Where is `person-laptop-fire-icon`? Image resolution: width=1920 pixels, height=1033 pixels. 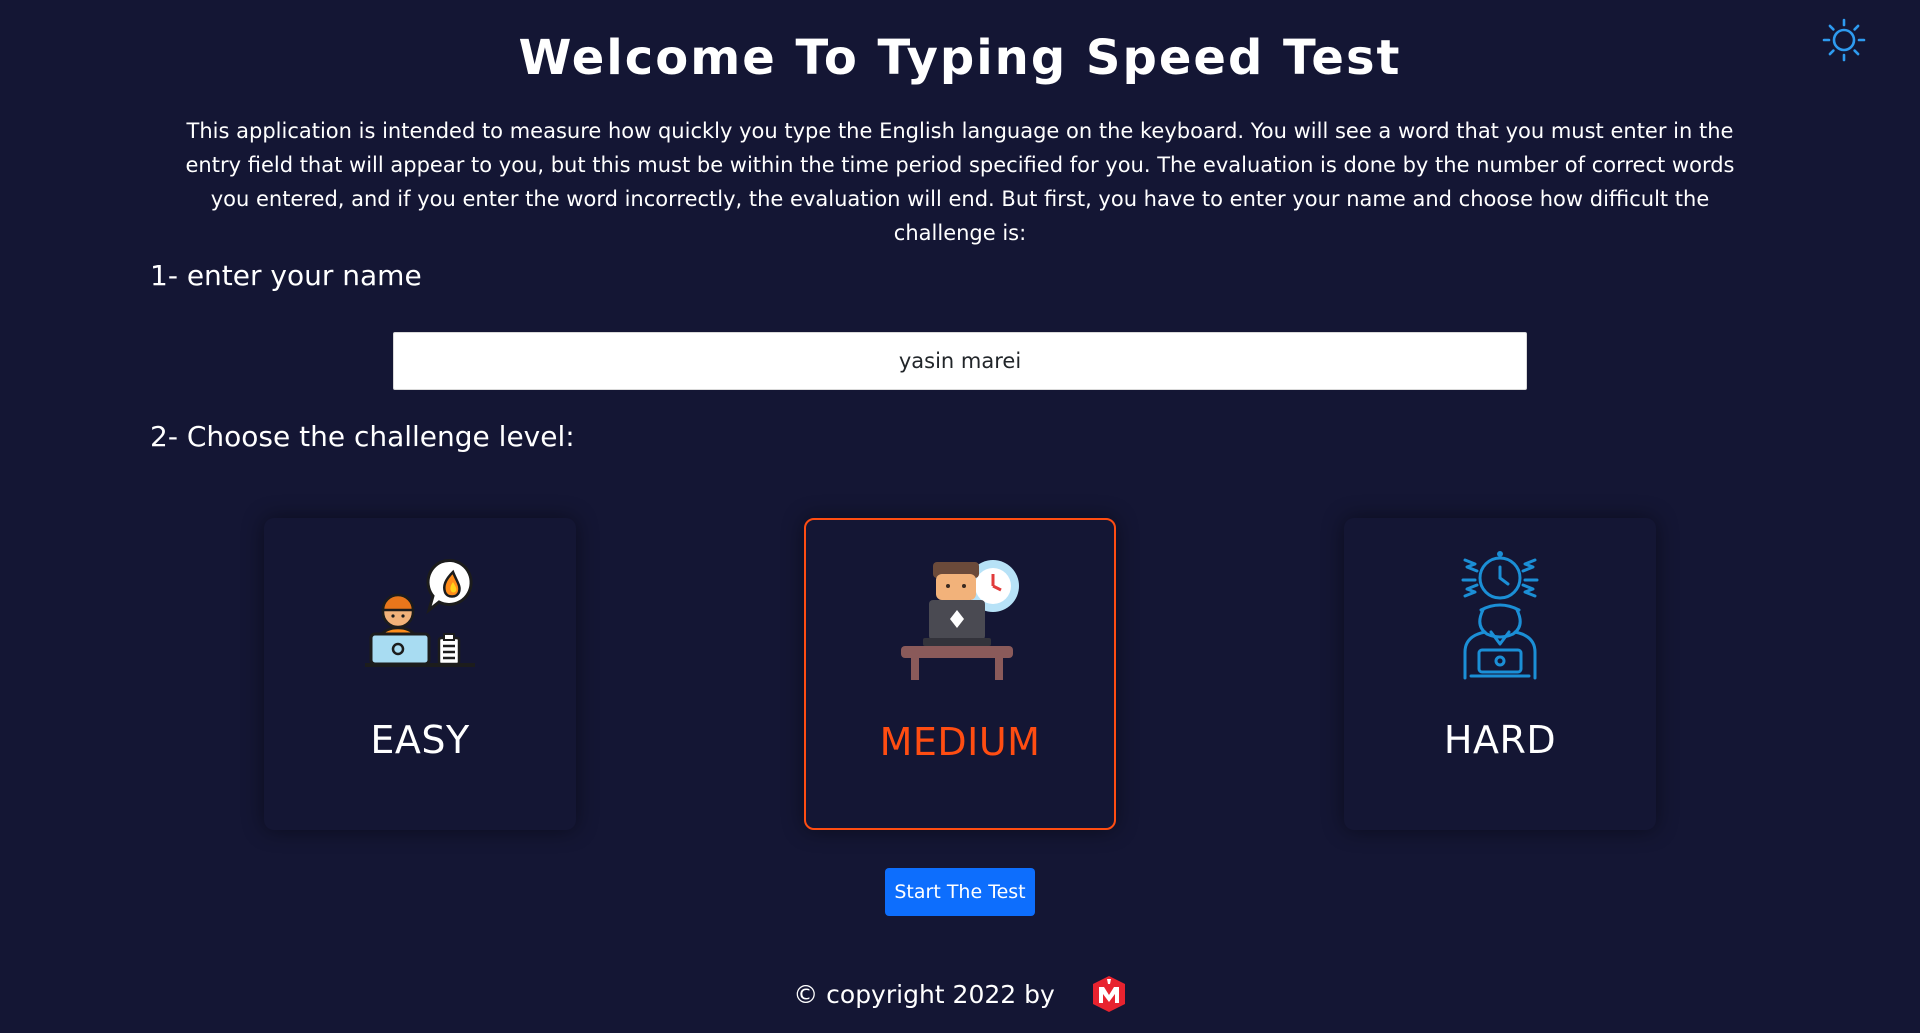 person-laptop-fire-icon is located at coordinates (420, 612).